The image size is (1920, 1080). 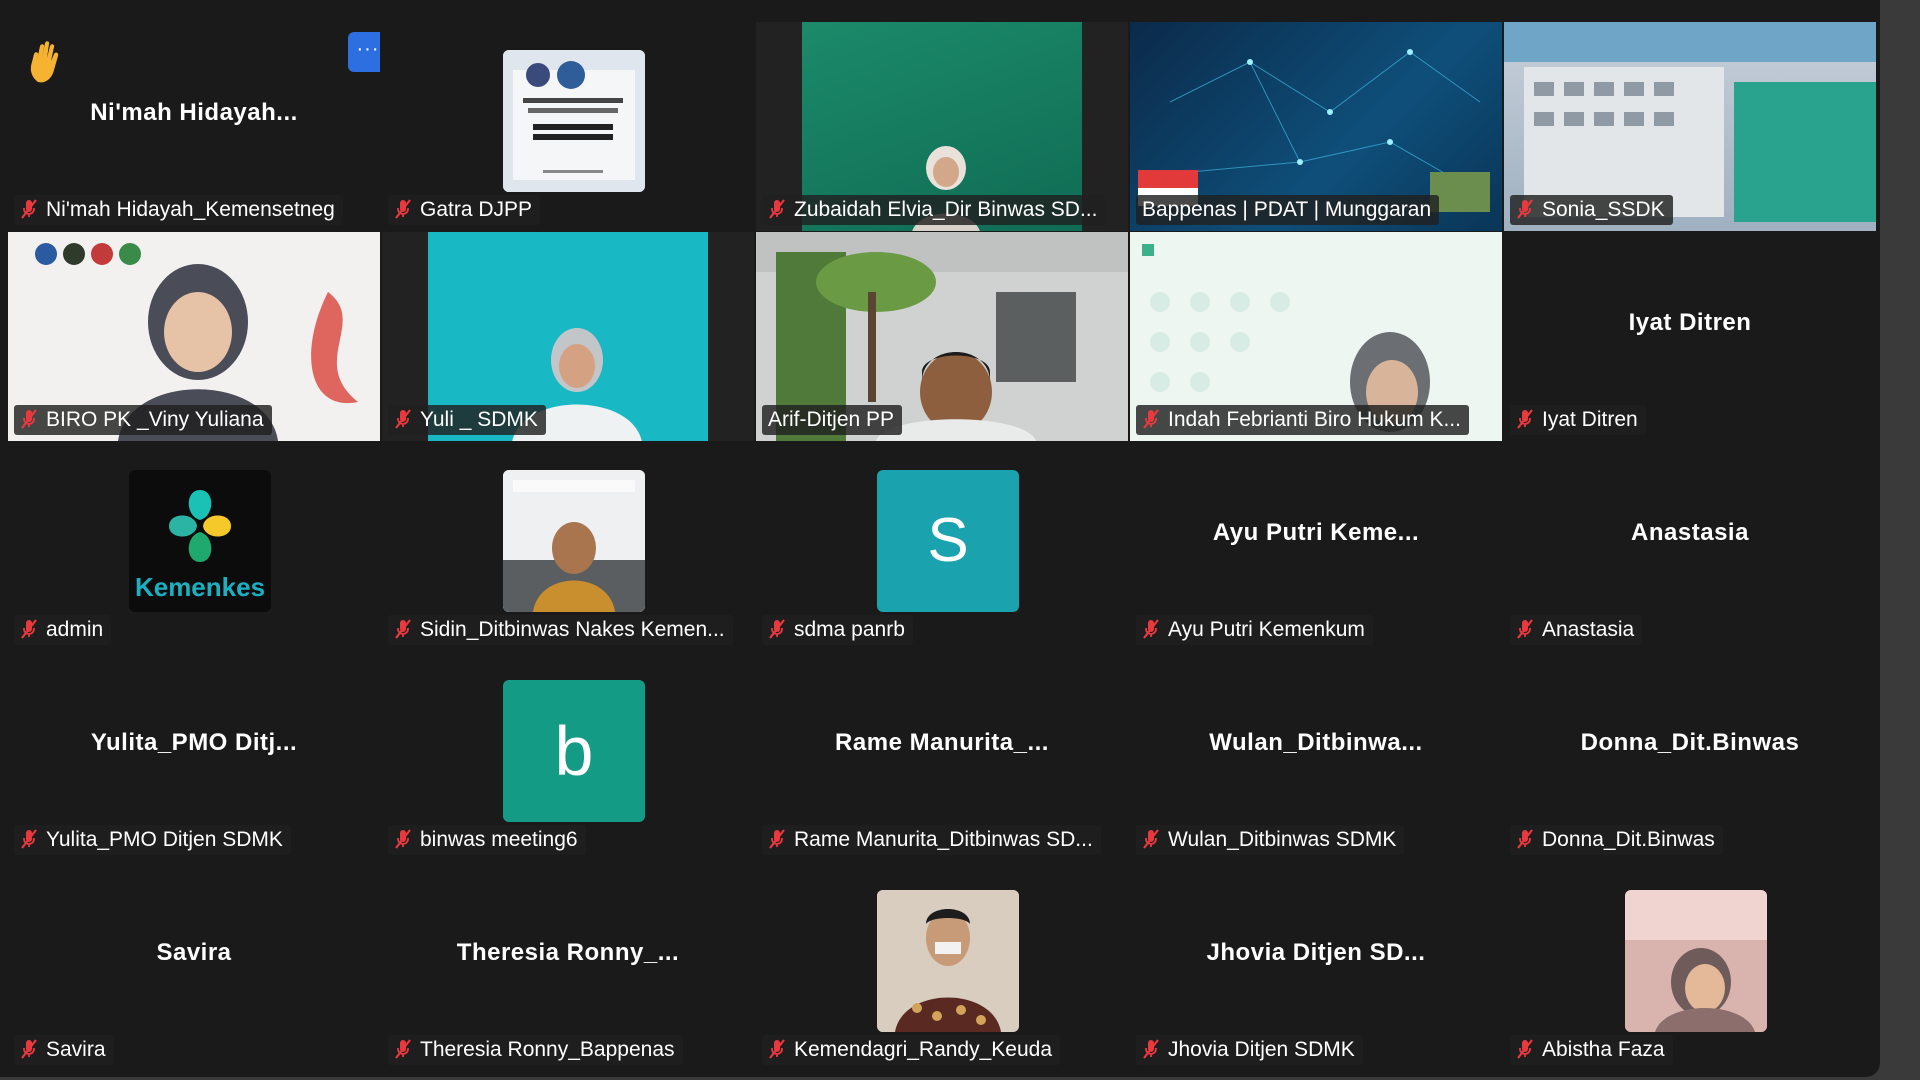 I want to click on participant-name-label: Gatra DJPP, so click(x=464, y=210).